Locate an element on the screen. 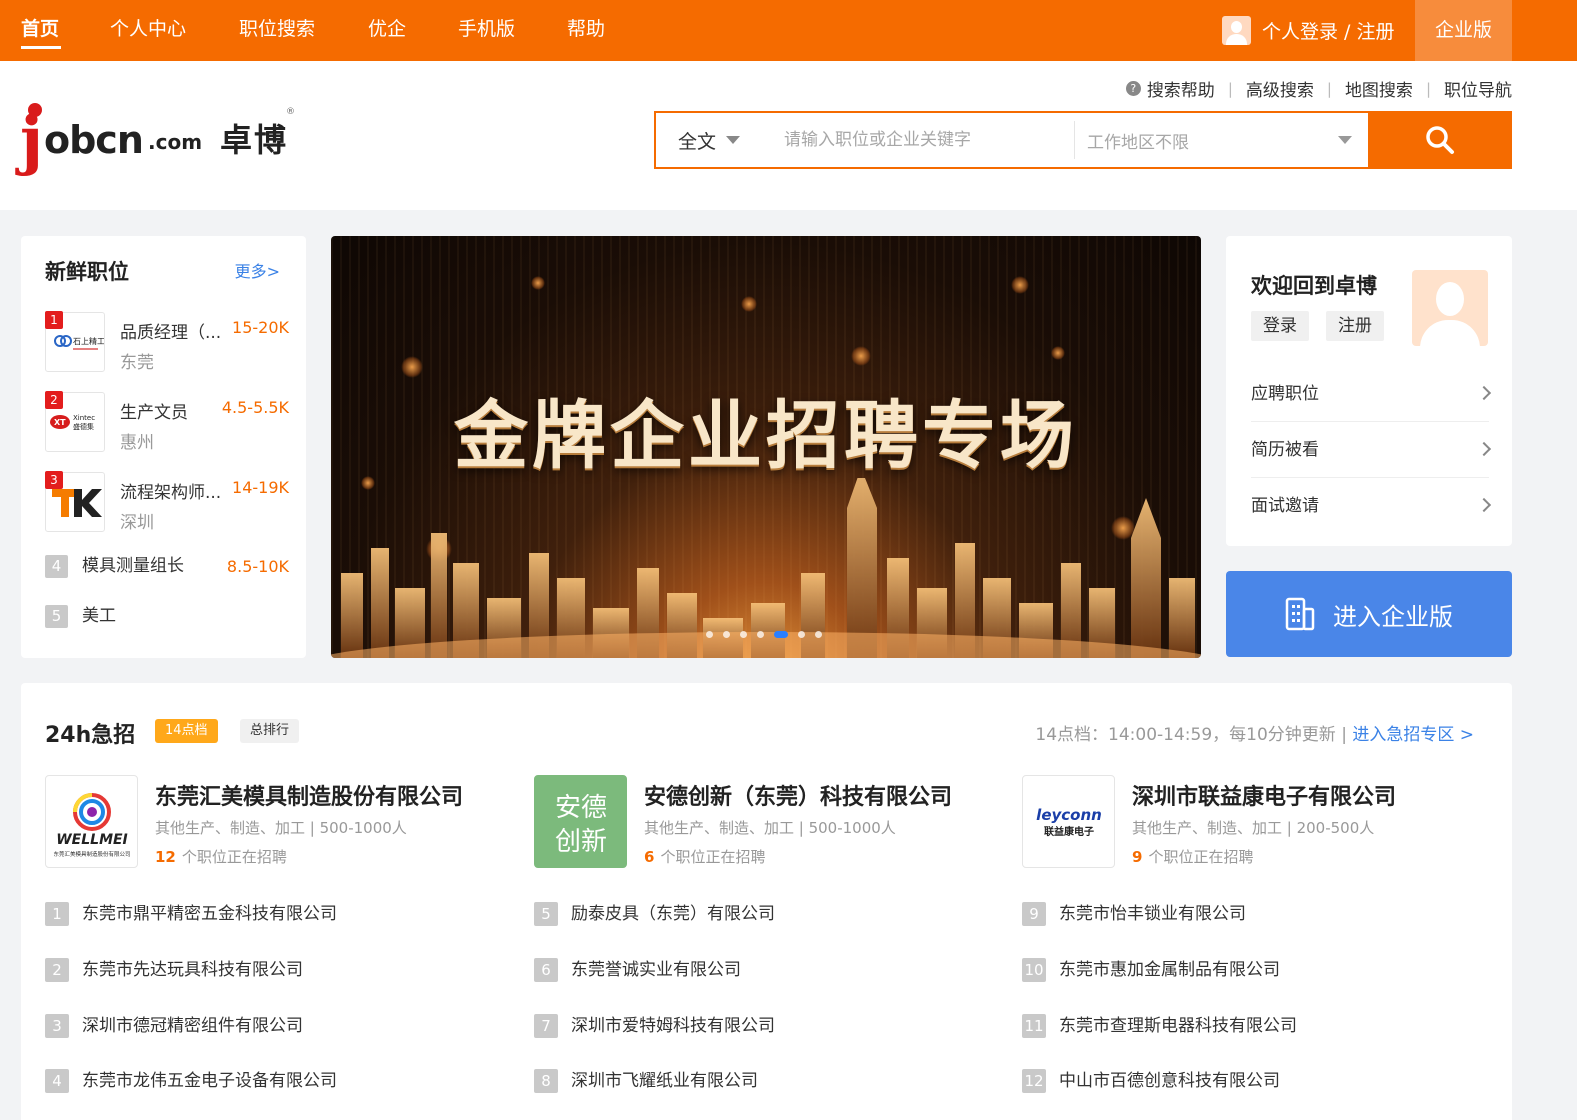 This screenshot has height=1120, width=1577. carousel-dots is located at coordinates (769, 634).